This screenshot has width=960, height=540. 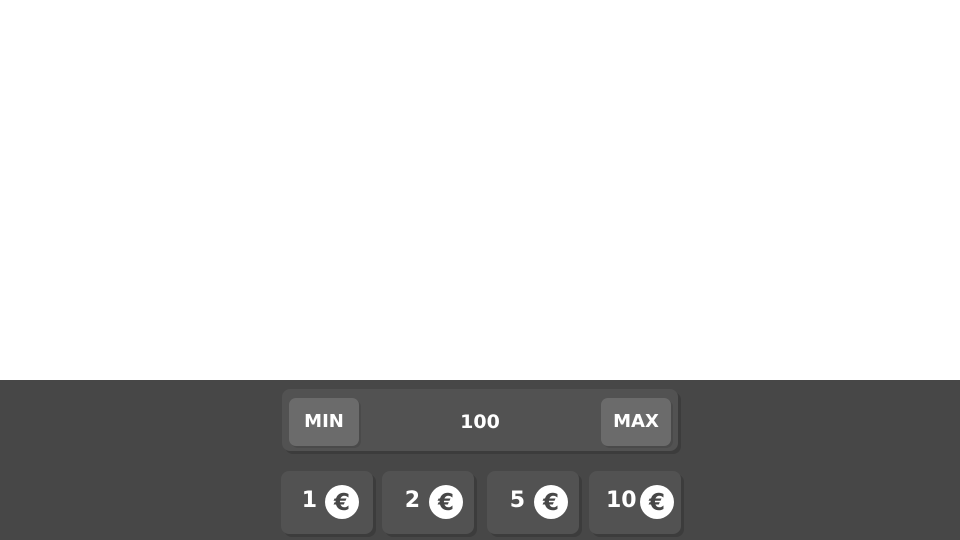 I want to click on bet-amount-bar: MIN 100 MAX, so click(x=480, y=420).